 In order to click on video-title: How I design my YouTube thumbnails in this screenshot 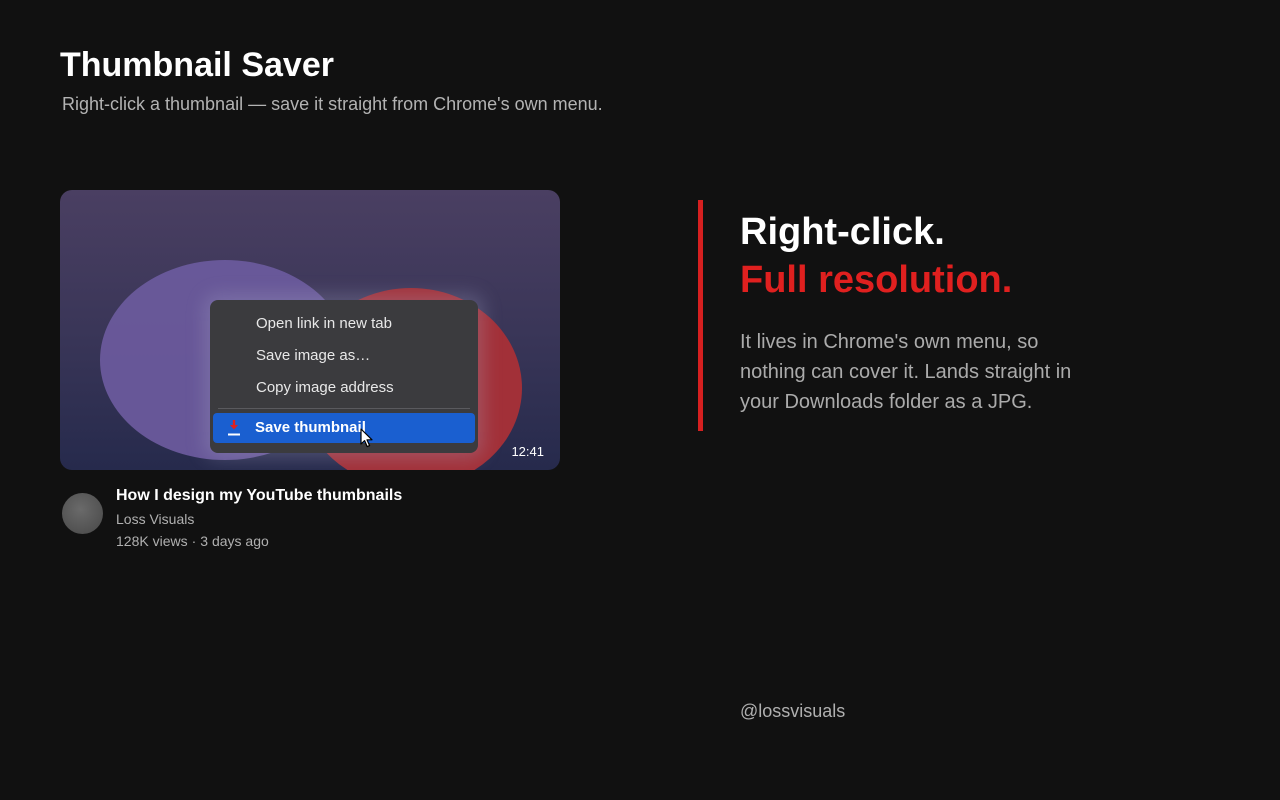, I will do `click(259, 496)`.